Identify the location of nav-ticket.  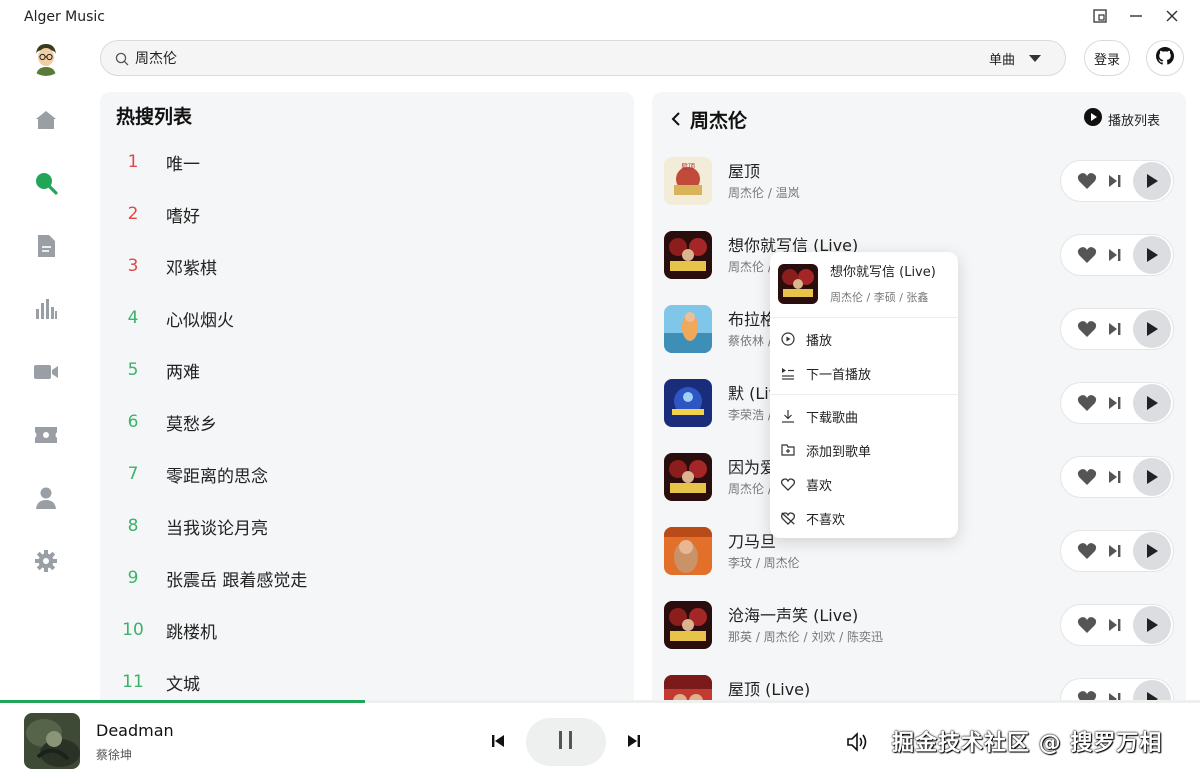
(46, 437).